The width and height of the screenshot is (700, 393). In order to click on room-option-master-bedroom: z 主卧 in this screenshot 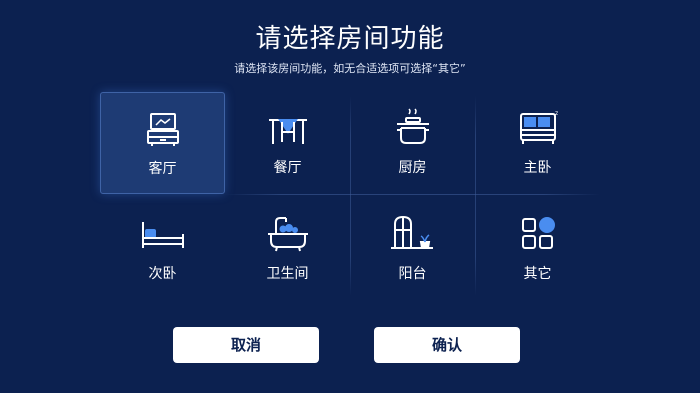, I will do `click(537, 143)`.